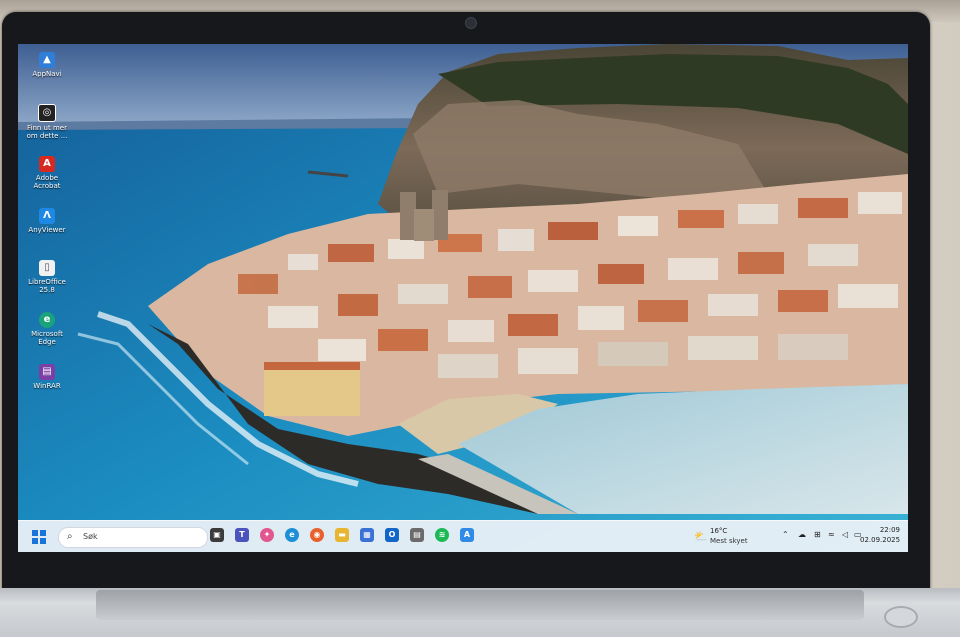  I want to click on copilot-icon: ✦, so click(267, 535).